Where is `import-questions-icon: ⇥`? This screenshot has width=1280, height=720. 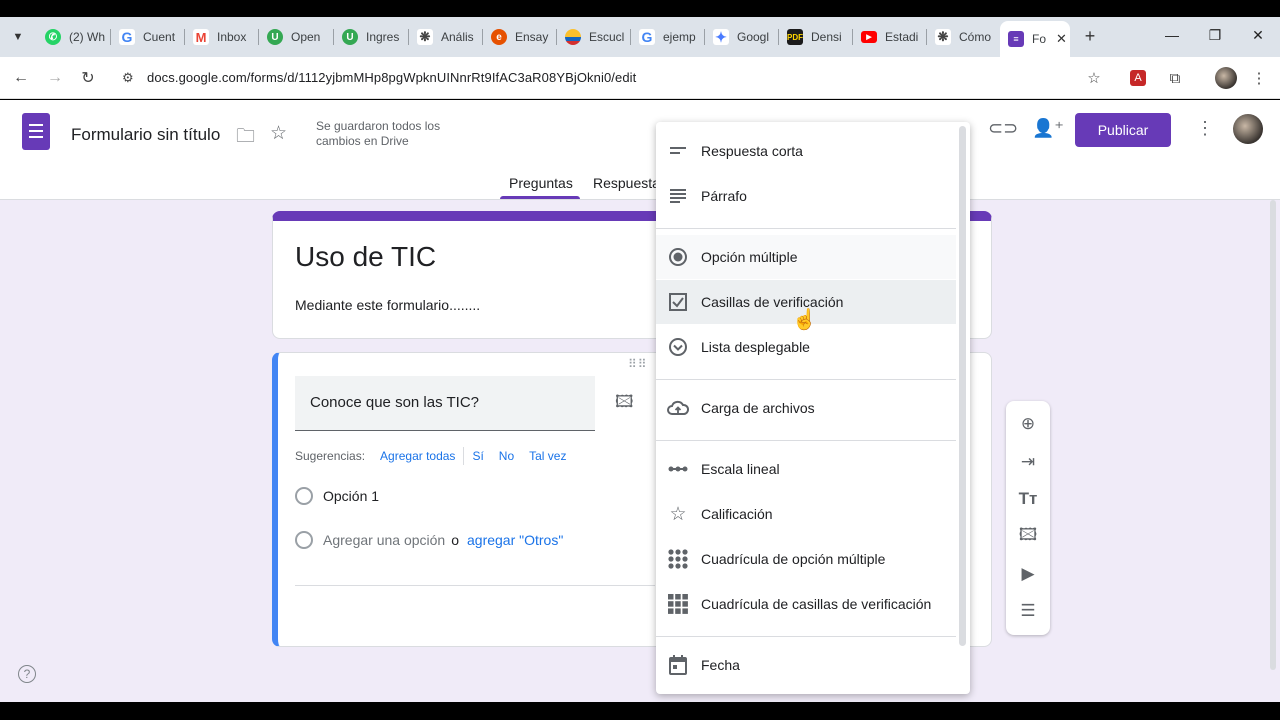 import-questions-icon: ⇥ is located at coordinates (1028, 462).